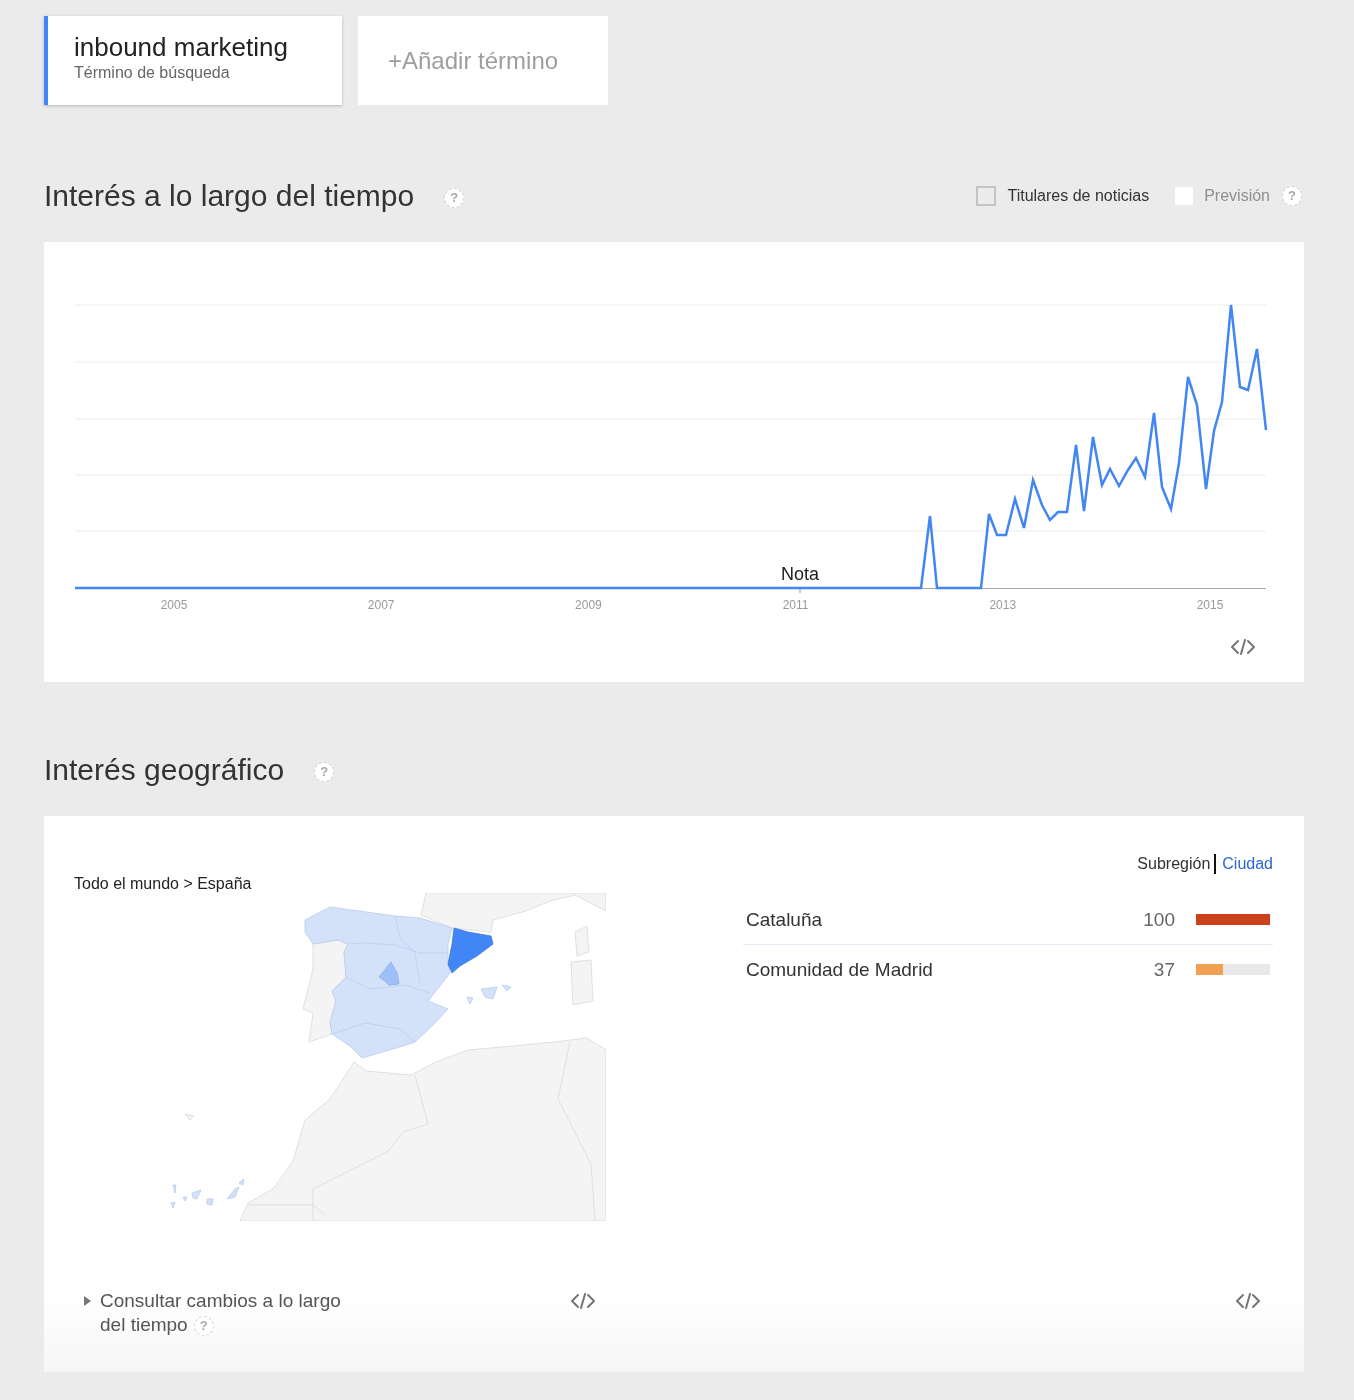 Image resolution: width=1354 pixels, height=1400 pixels. Describe the element at coordinates (229, 196) in the screenshot. I see `section-title: Interés a lo largo del tiempo` at that location.